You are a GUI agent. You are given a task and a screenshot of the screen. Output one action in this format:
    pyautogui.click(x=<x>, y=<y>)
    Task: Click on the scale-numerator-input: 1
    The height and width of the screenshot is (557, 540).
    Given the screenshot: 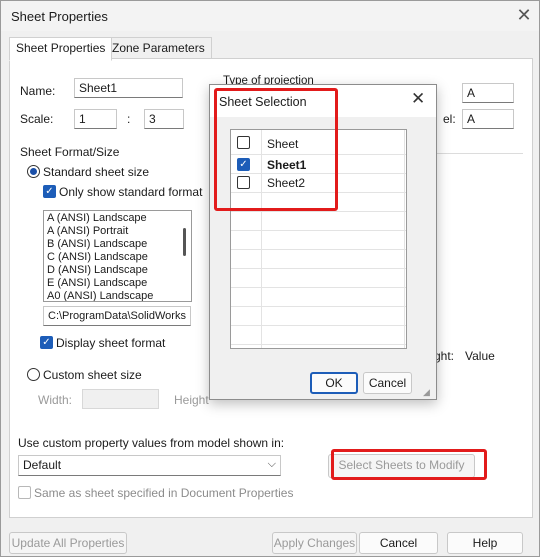 What is the action you would take?
    pyautogui.click(x=95, y=119)
    